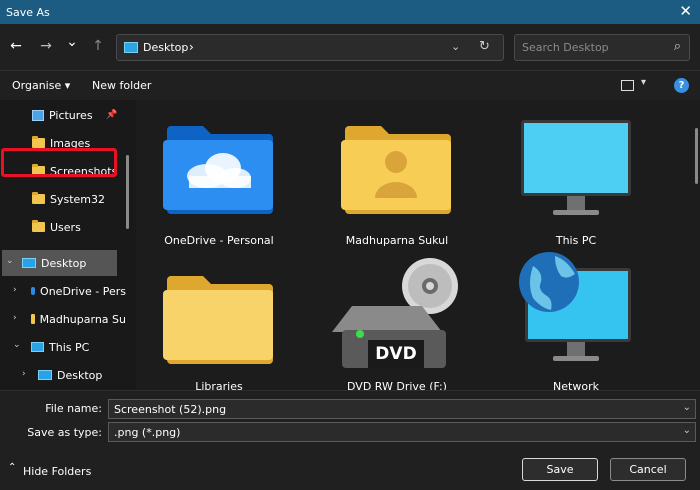  Describe the element at coordinates (565, 47) in the screenshot. I see `search-placeholder: Search Desktop` at that location.